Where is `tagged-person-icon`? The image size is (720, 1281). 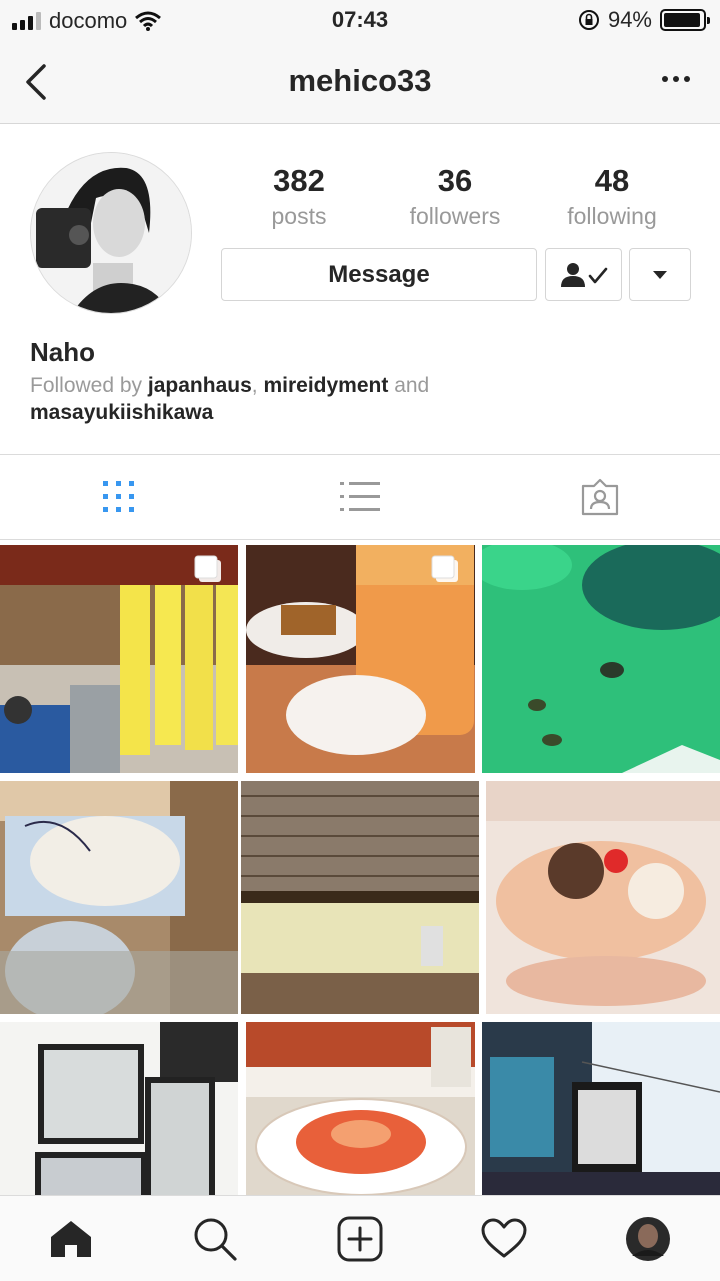
tagged-person-icon is located at coordinates (600, 497).